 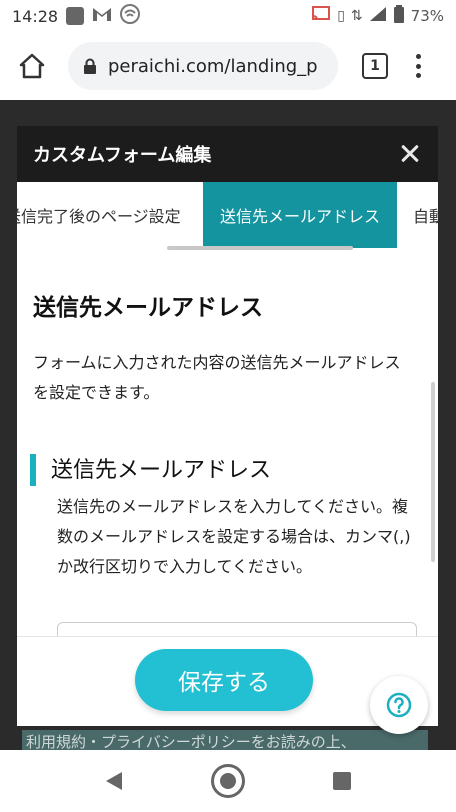 I want to click on notification-square-icon, so click(x=75, y=16).